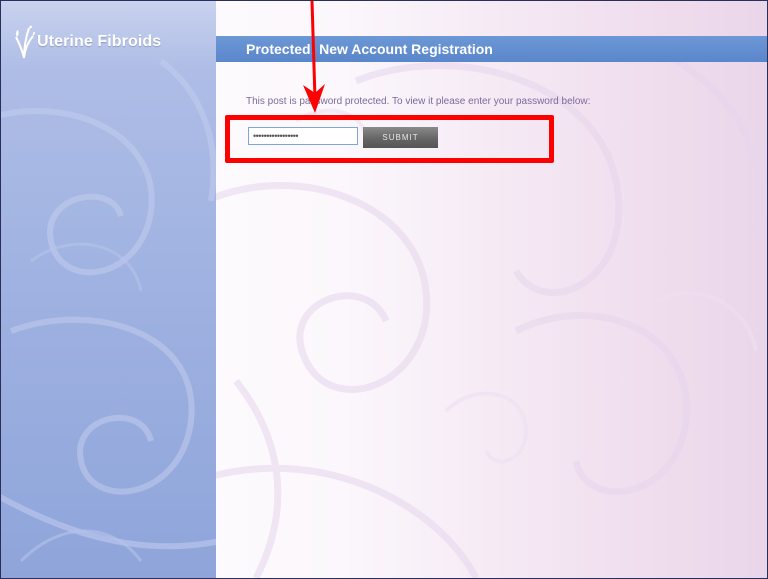  Describe the element at coordinates (24, 42) in the screenshot. I see `leaf-icon` at that location.